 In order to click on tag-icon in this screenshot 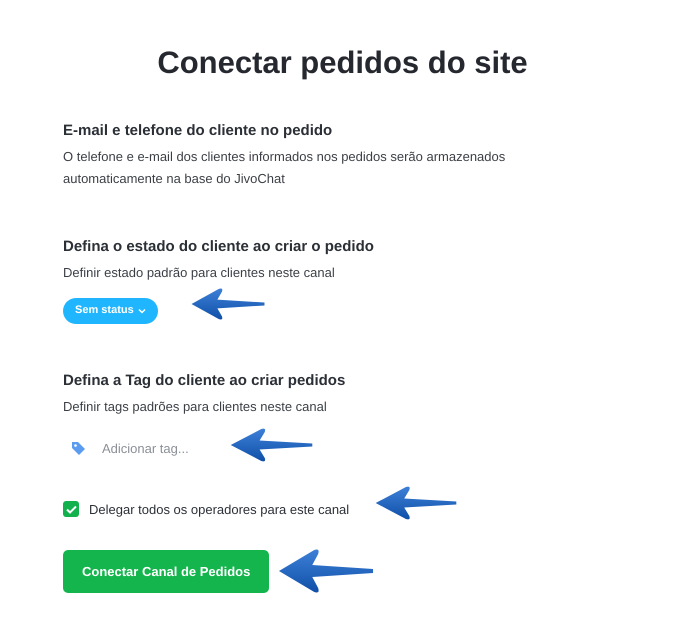, I will do `click(78, 448)`.